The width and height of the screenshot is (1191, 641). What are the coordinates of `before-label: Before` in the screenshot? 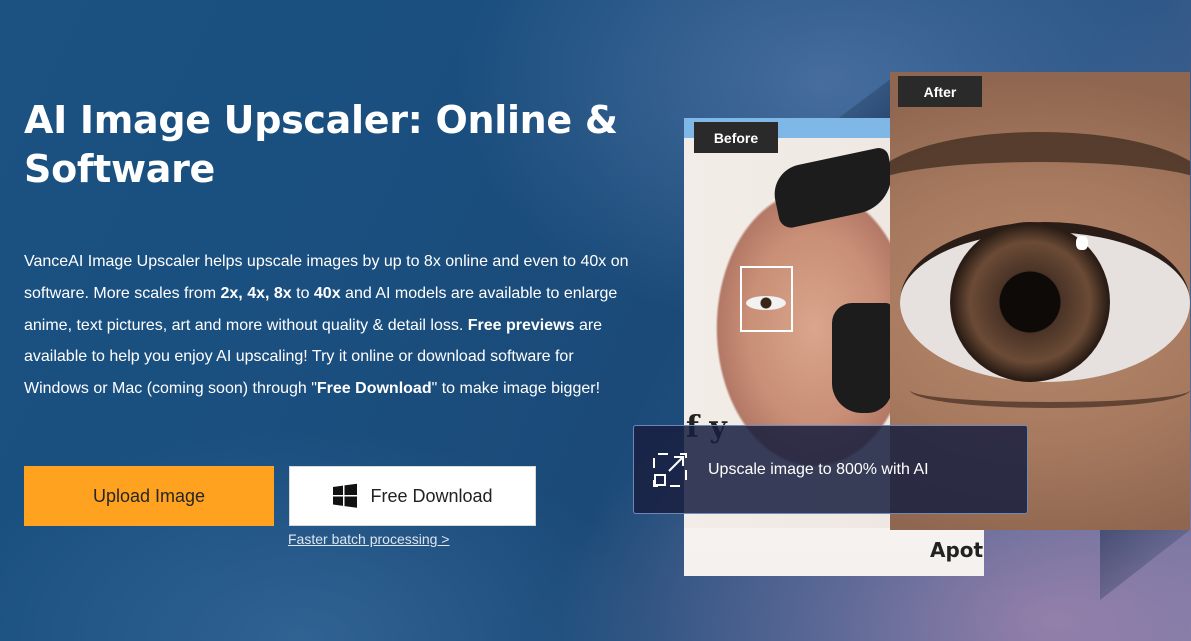 It's located at (736, 137).